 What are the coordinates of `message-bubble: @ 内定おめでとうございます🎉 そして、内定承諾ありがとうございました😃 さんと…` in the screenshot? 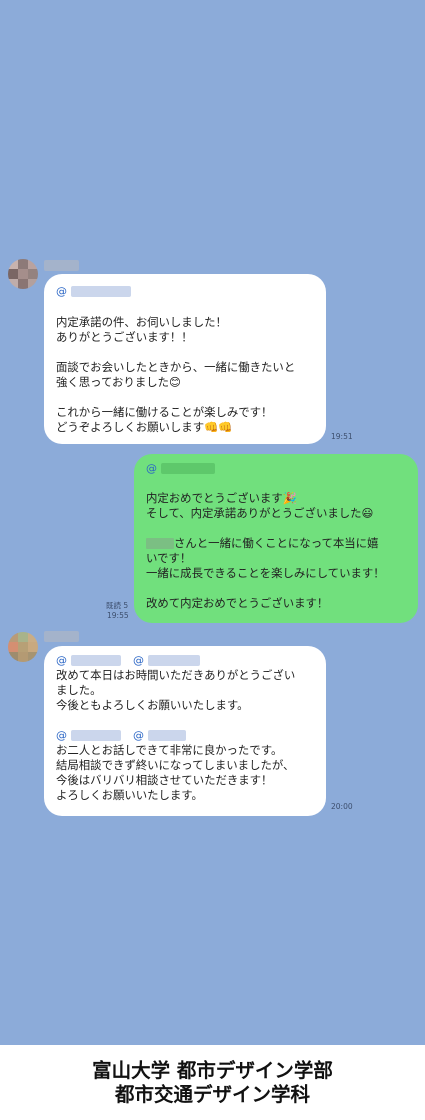 It's located at (276, 538).